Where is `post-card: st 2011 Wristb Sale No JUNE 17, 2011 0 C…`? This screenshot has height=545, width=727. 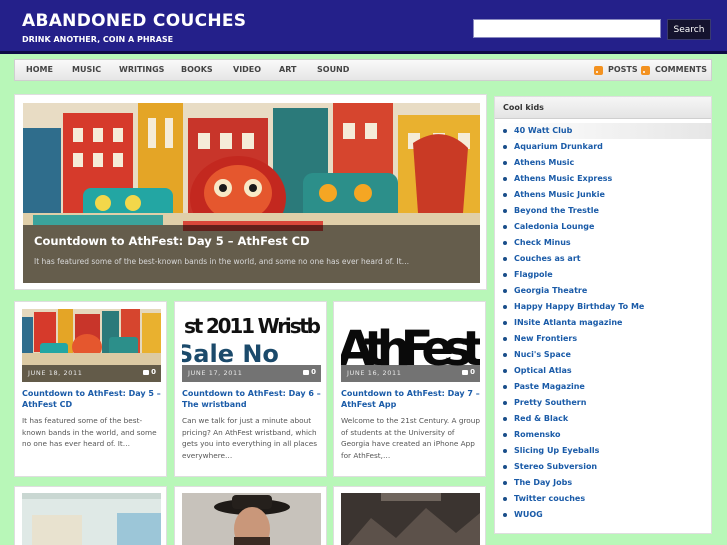
post-card: st 2011 Wristb Sale No JUNE 17, 2011 0 C… is located at coordinates (250, 389).